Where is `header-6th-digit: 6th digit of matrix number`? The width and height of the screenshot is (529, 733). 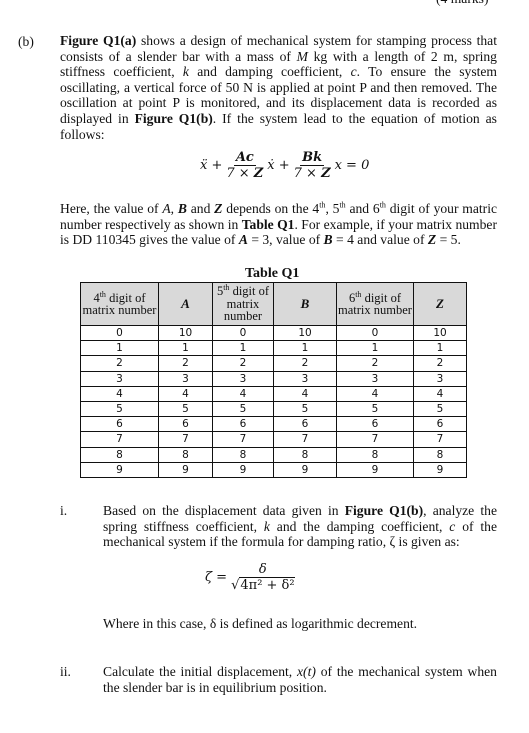 header-6th-digit: 6th digit of matrix number is located at coordinates (375, 304).